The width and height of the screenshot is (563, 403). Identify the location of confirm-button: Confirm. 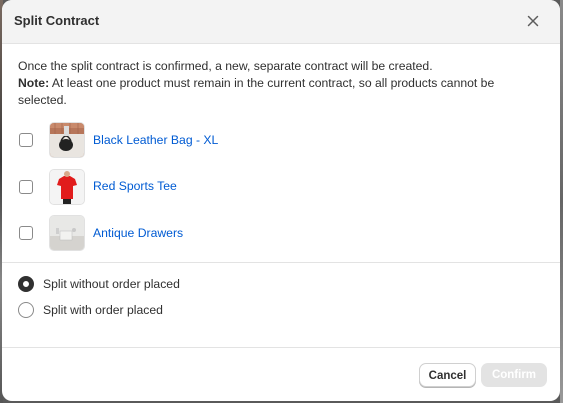
(514, 375).